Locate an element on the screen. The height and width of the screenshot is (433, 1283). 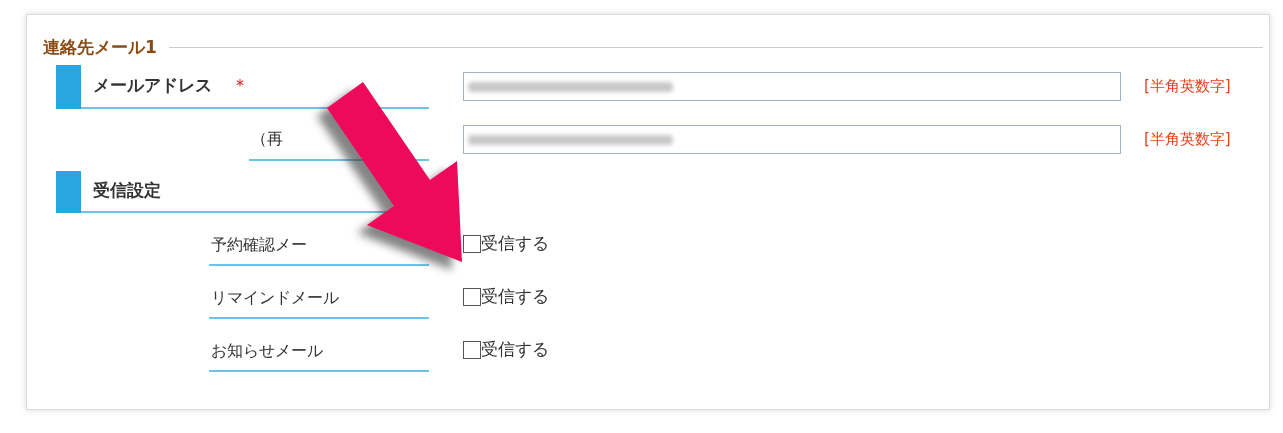
field-label: メールアドレス is located at coordinates (152, 85).